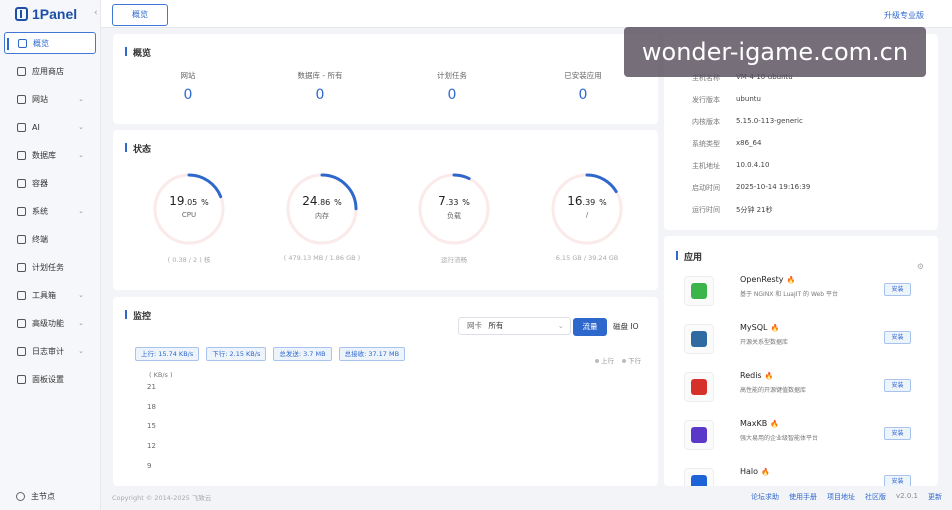 The width and height of the screenshot is (952, 510). I want to click on sidebar-item-1: 应用商店, so click(50, 71).